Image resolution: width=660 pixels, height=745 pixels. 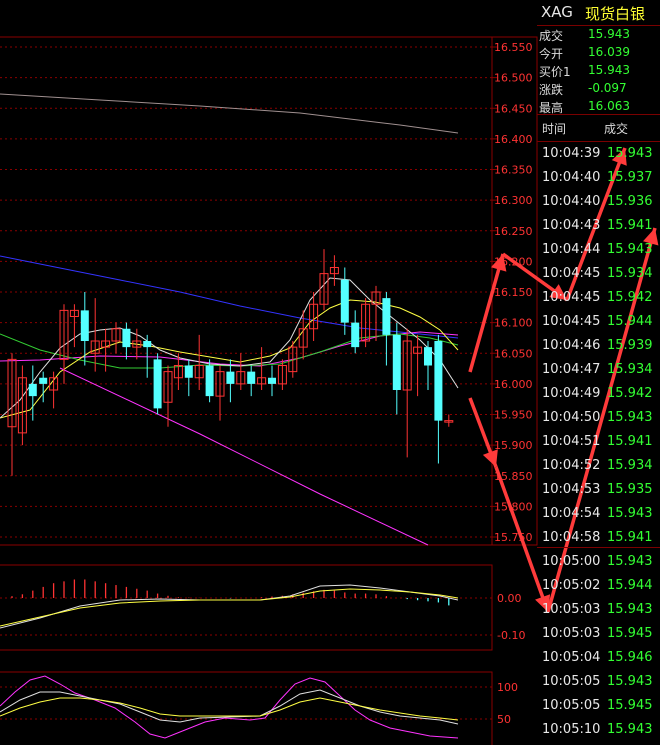 What do you see at coordinates (504, 719) in the screenshot?
I see `kdj-tick-label: 50` at bounding box center [504, 719].